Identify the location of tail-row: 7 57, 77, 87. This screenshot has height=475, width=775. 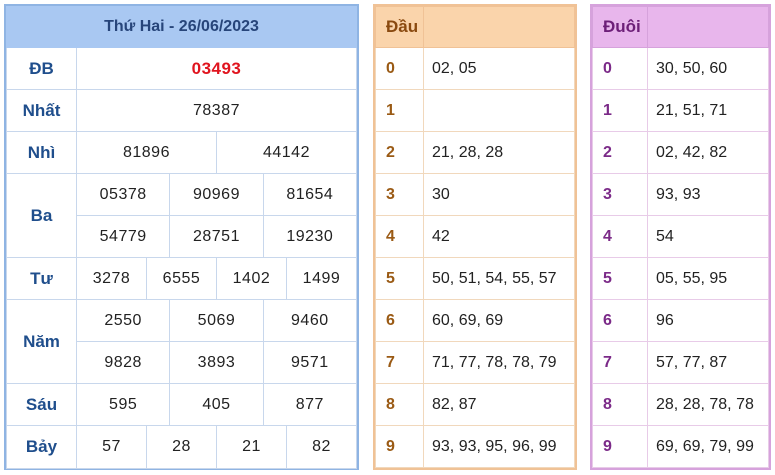
(680, 362).